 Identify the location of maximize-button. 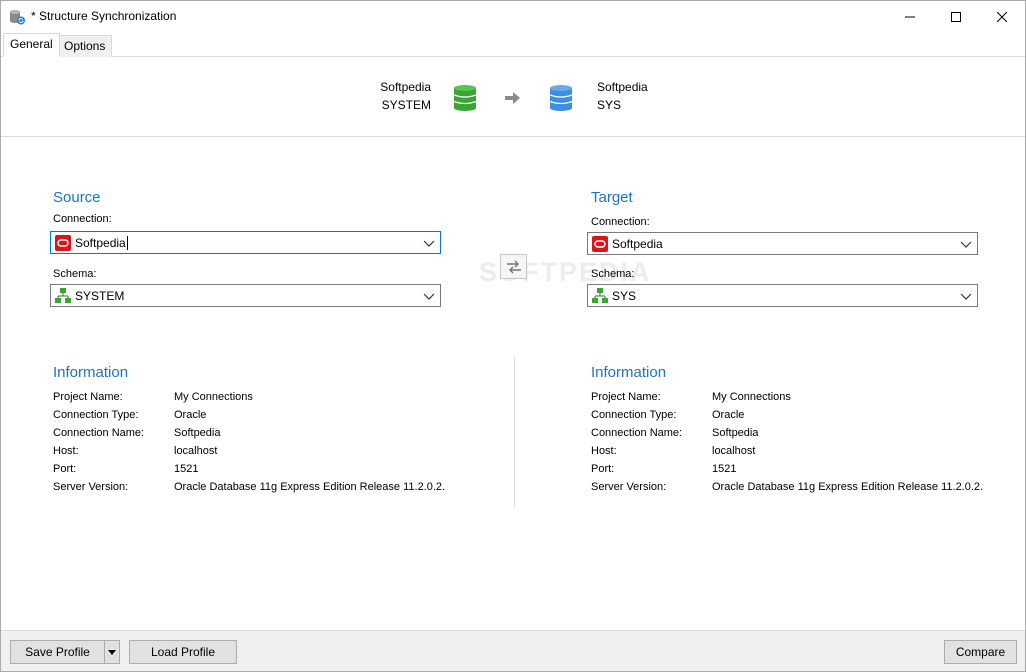
(956, 17).